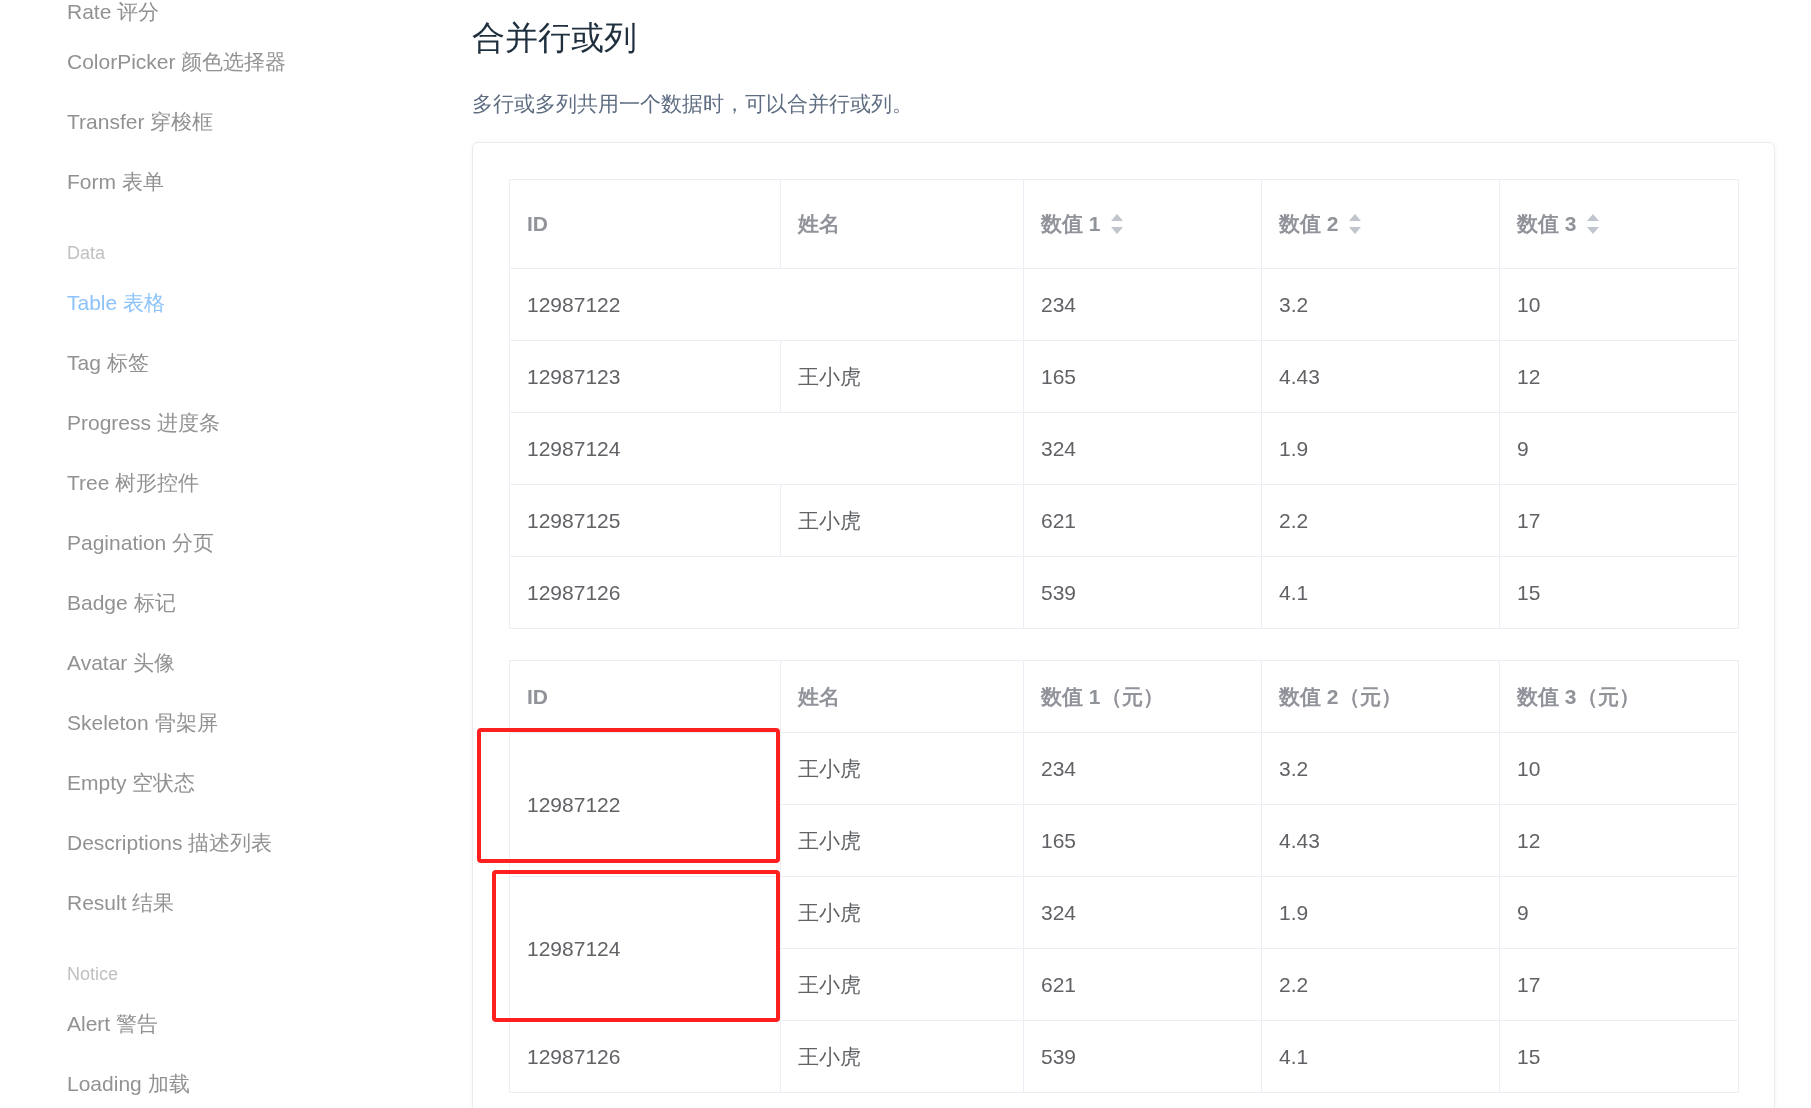 The image size is (1811, 1108). What do you see at coordinates (177, 62) in the screenshot?
I see `nav-item: ColorPicker 颜色选择器` at bounding box center [177, 62].